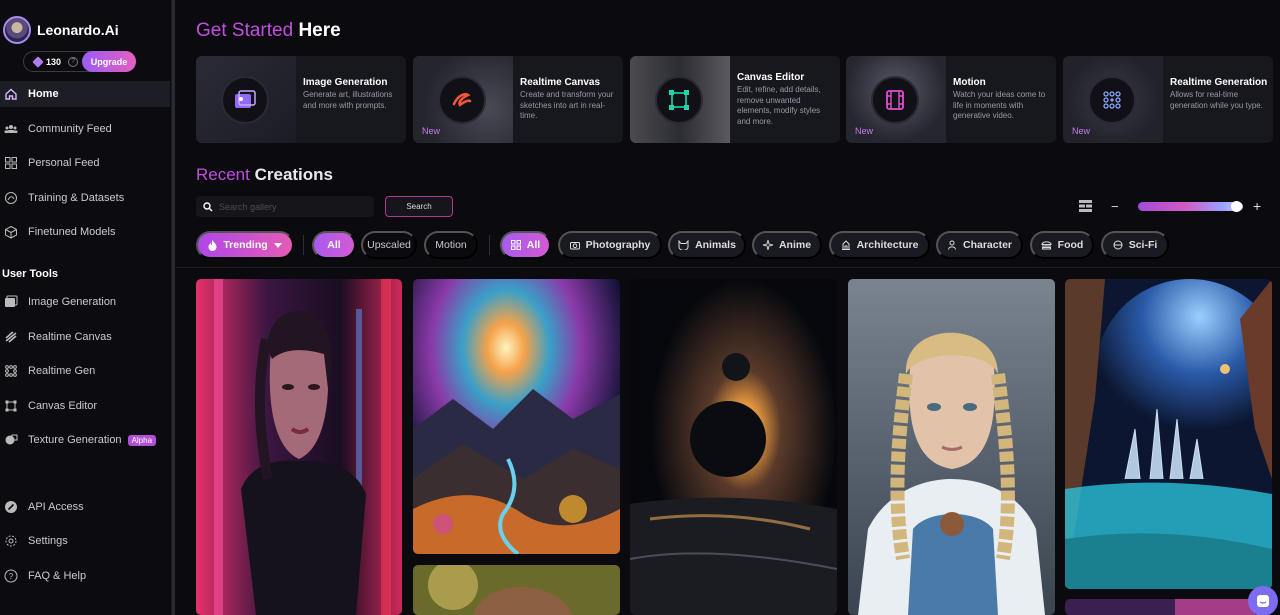 The image size is (1280, 615). Describe the element at coordinates (560, 82) in the screenshot. I see `tool-title: Realtime Canvas` at that location.